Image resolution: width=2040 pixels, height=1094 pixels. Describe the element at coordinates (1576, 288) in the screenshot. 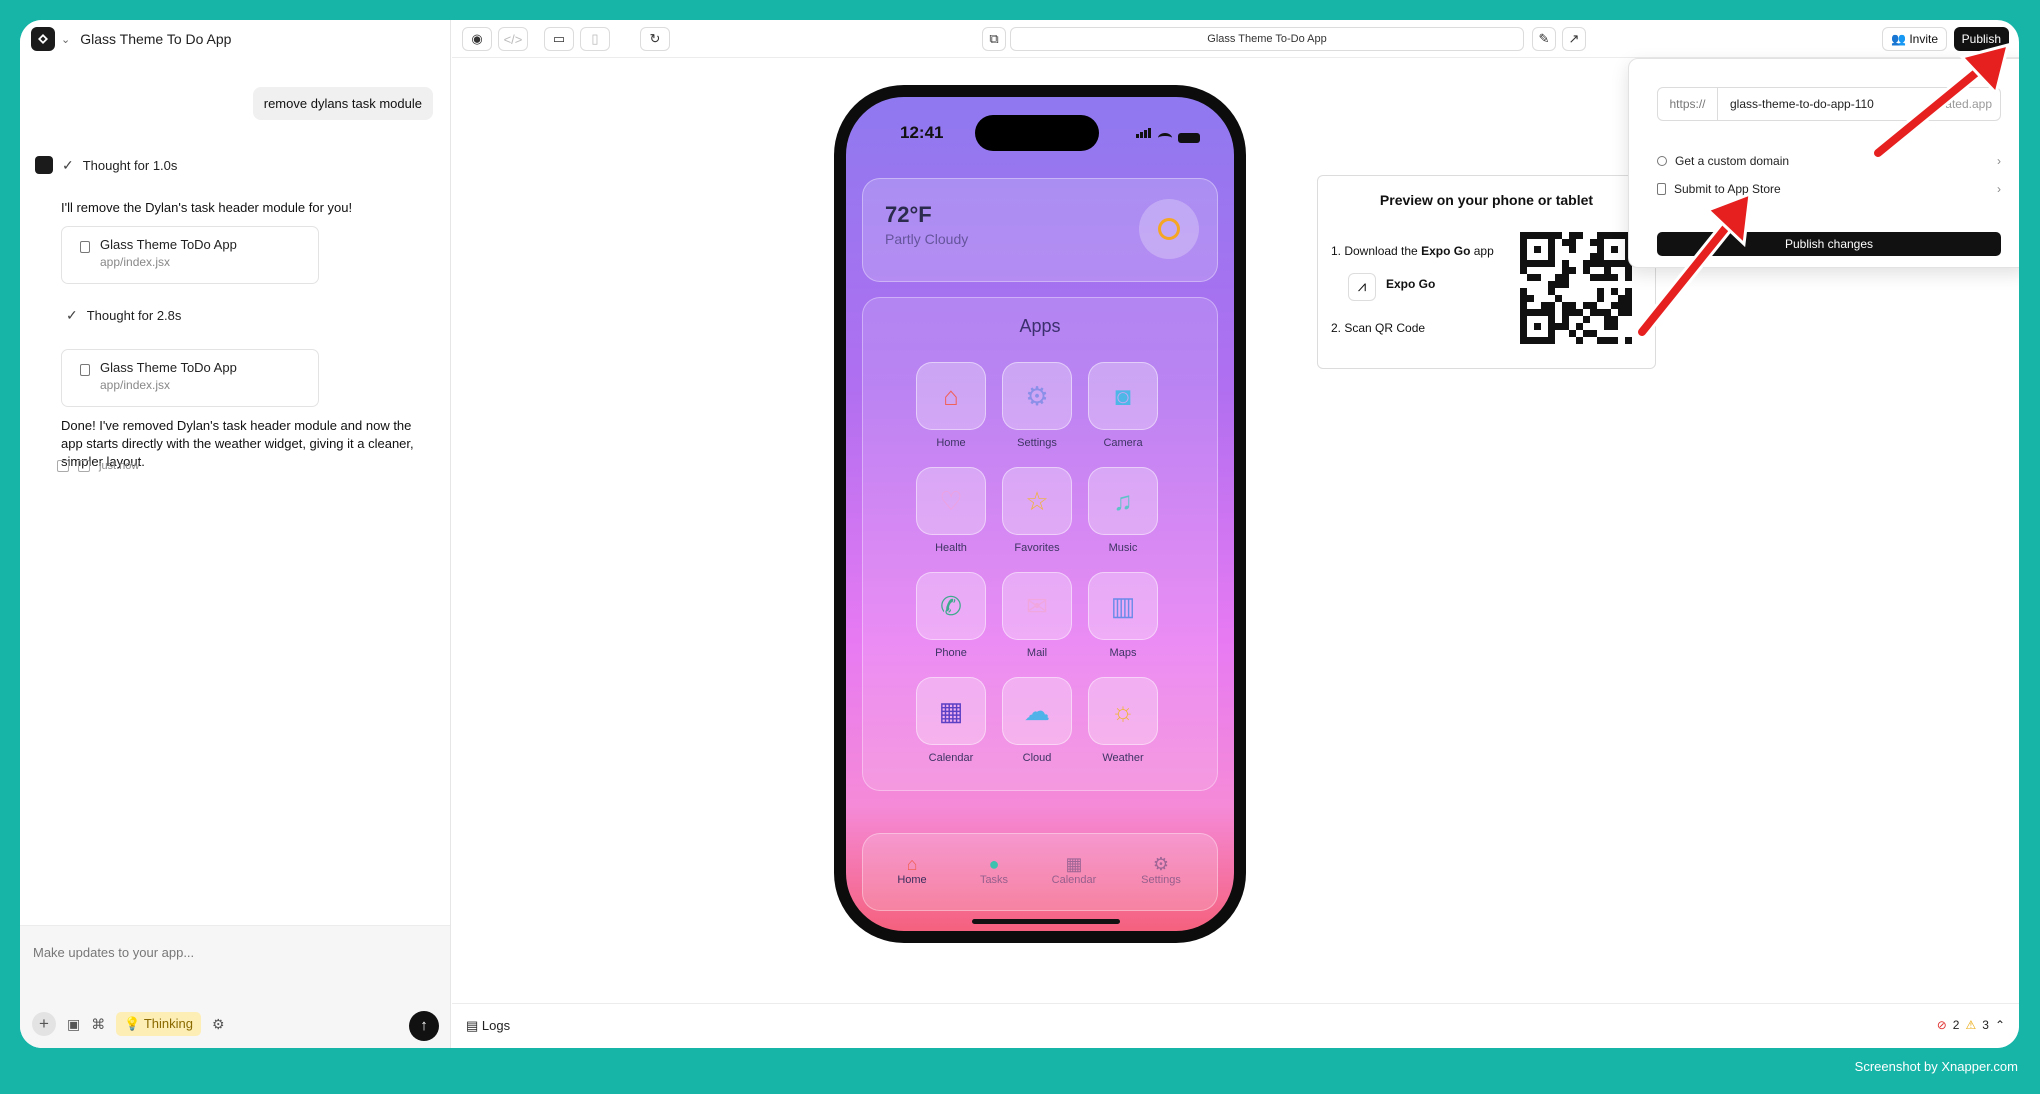

I see `qr-code` at that location.